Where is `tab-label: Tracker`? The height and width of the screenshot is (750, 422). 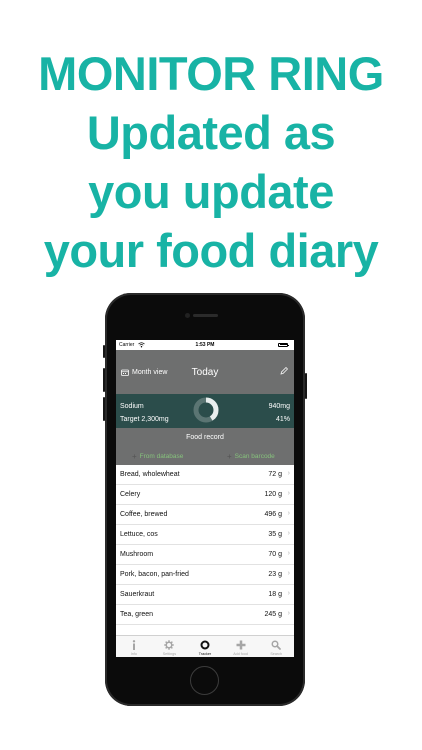
tab-label: Tracker is located at coordinates (205, 654).